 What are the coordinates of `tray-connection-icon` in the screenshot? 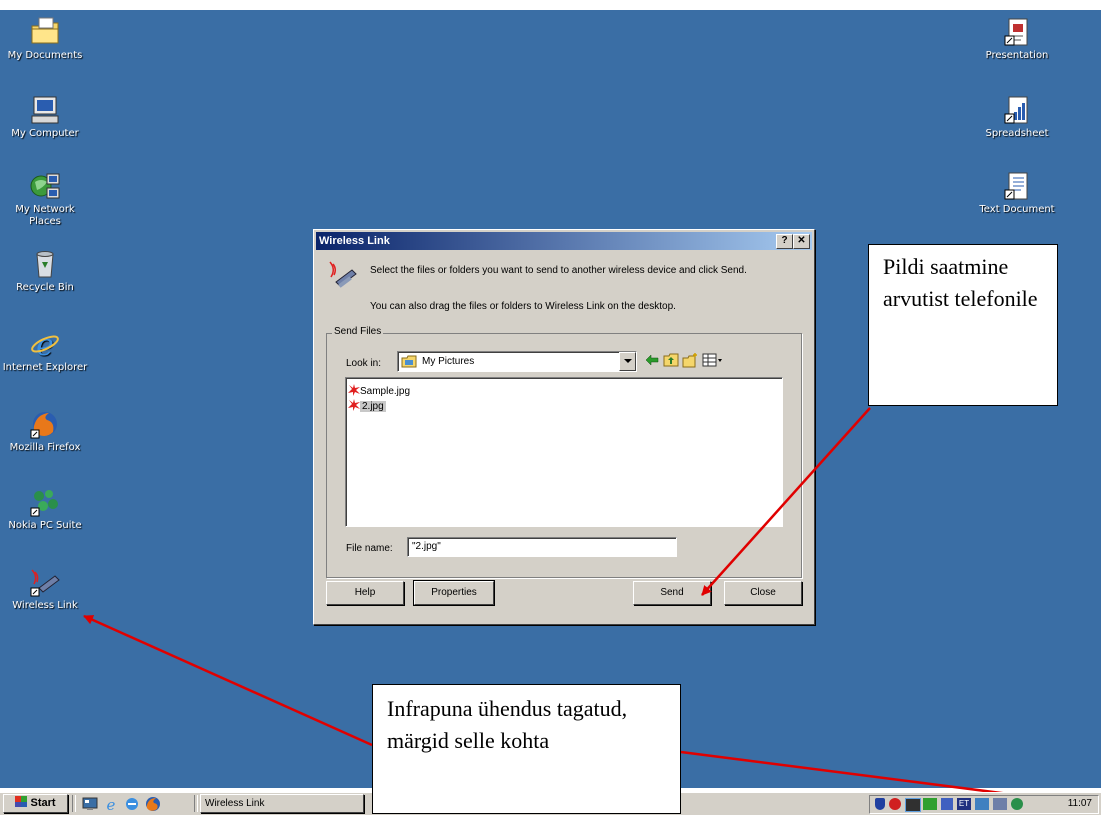 It's located at (982, 804).